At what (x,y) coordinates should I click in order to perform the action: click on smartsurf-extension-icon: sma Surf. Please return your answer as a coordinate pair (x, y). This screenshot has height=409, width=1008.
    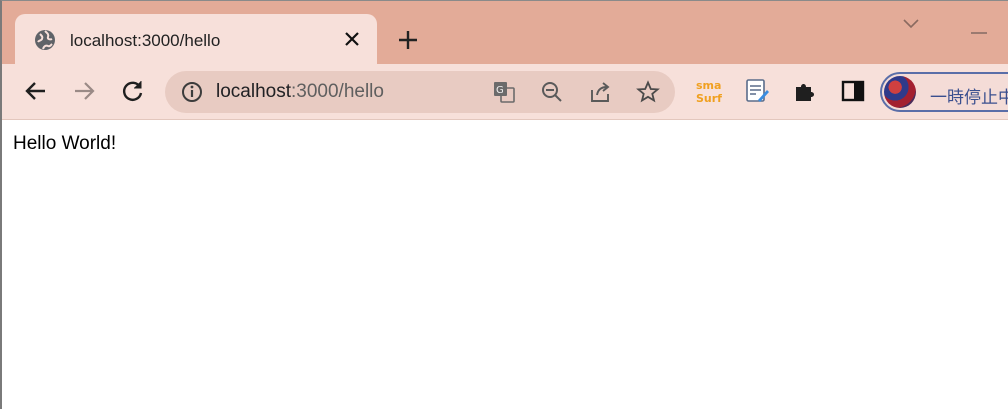
    Looking at the image, I should click on (709, 91).